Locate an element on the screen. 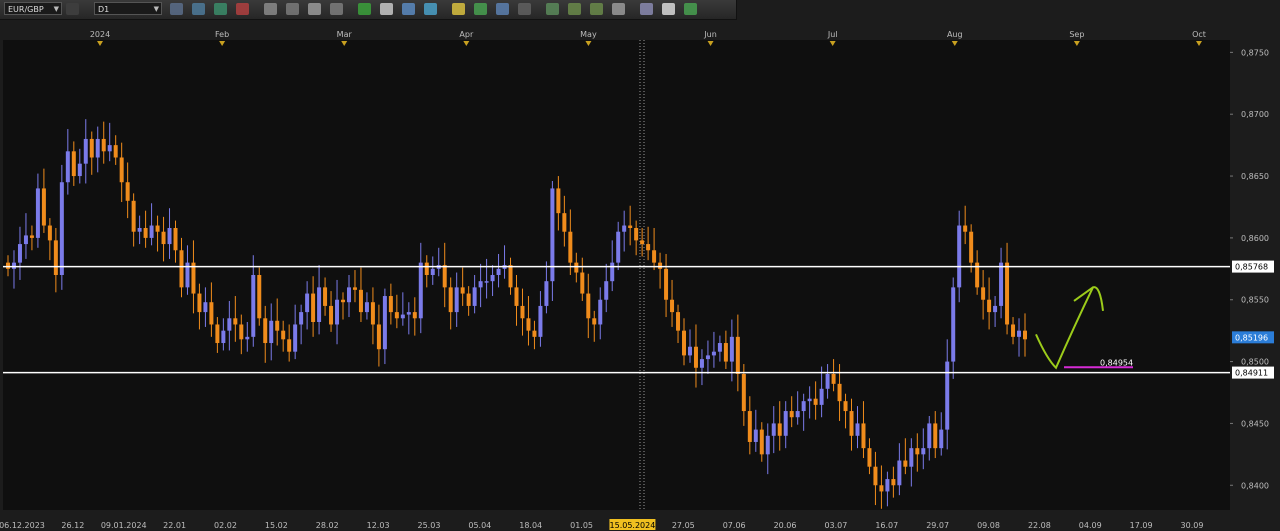 The width and height of the screenshot is (1280, 531). month-label: 2024 is located at coordinates (100, 34).